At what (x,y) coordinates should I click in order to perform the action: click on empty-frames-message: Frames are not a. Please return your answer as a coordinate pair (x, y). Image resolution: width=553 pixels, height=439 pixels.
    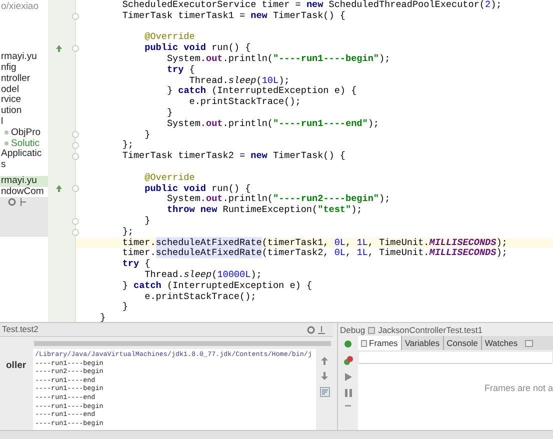
    Looking at the image, I should click on (518, 388).